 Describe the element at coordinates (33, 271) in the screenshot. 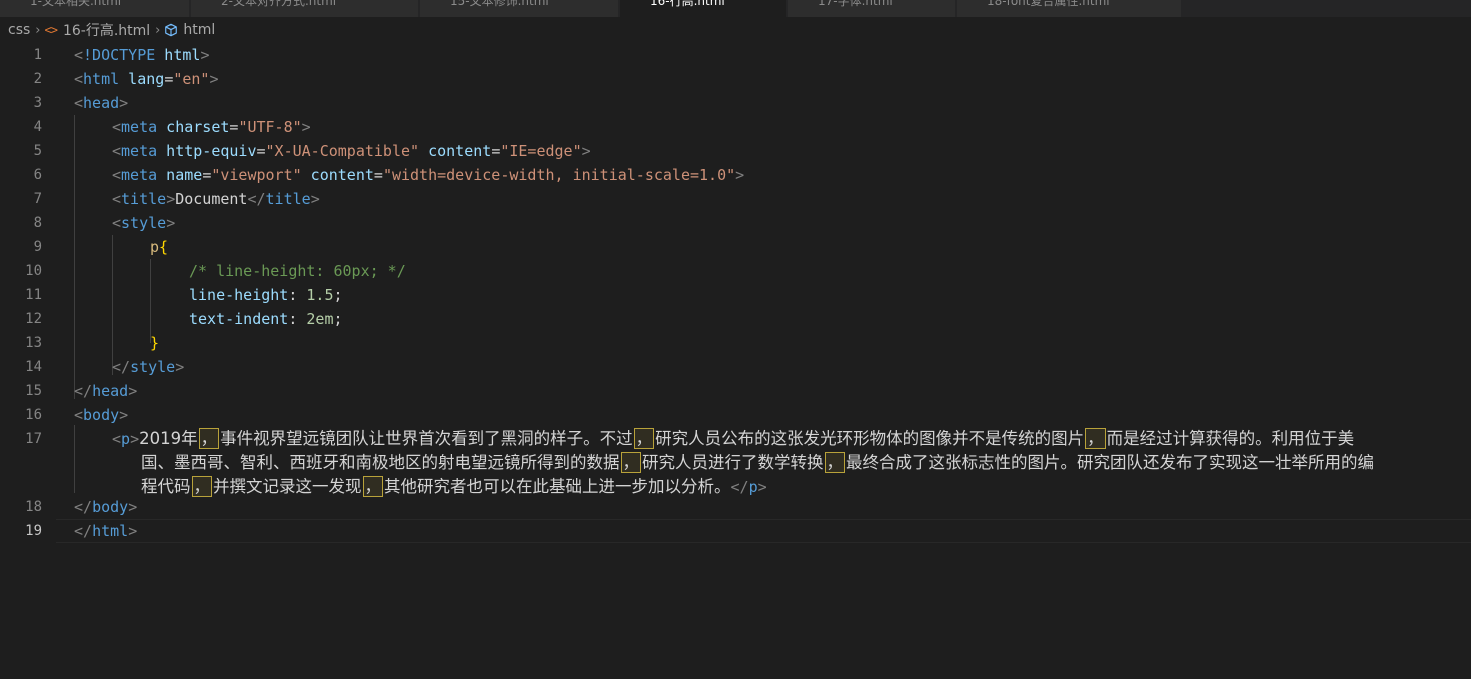

I see `line-number: 10` at that location.